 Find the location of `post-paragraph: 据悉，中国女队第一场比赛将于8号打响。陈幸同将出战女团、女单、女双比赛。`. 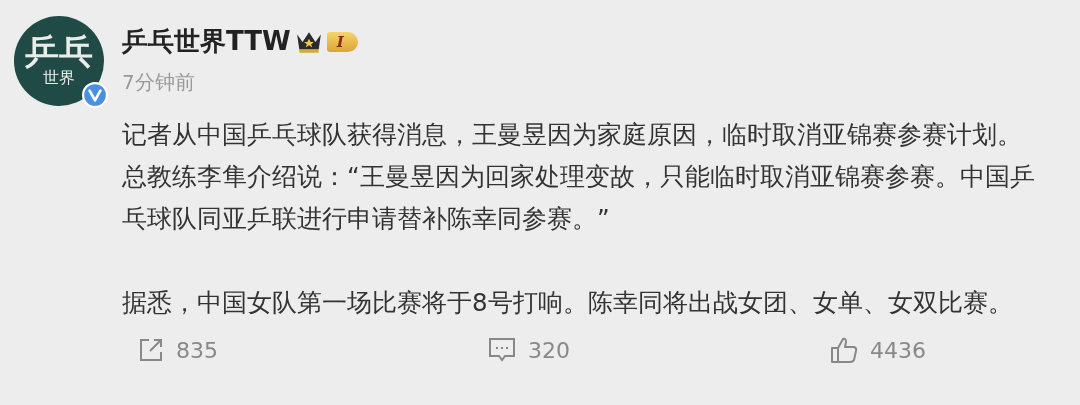

post-paragraph: 据悉，中国女队第一场比赛将于8号打响。陈幸同将出战女团、女单、女双比赛。 is located at coordinates (568, 303).